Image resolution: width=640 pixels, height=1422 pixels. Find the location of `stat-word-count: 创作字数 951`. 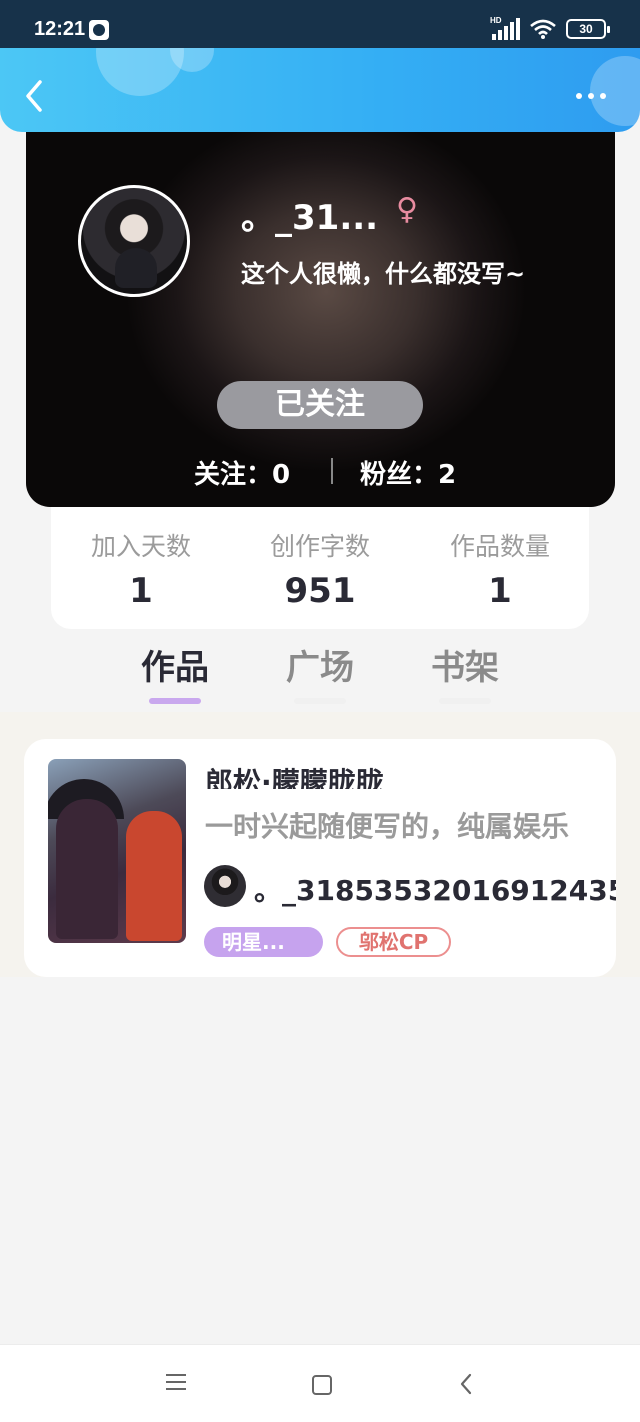

stat-word-count: 创作字数 951 is located at coordinates (320, 569).